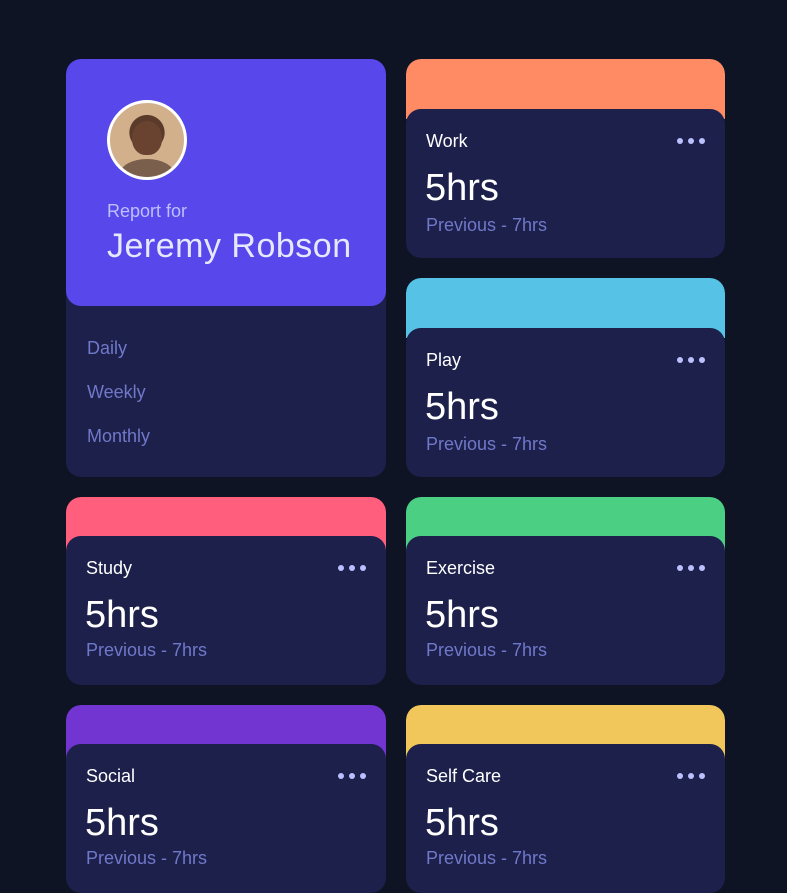 The height and width of the screenshot is (893, 787). I want to click on period-weekly: Weekly, so click(118, 392).